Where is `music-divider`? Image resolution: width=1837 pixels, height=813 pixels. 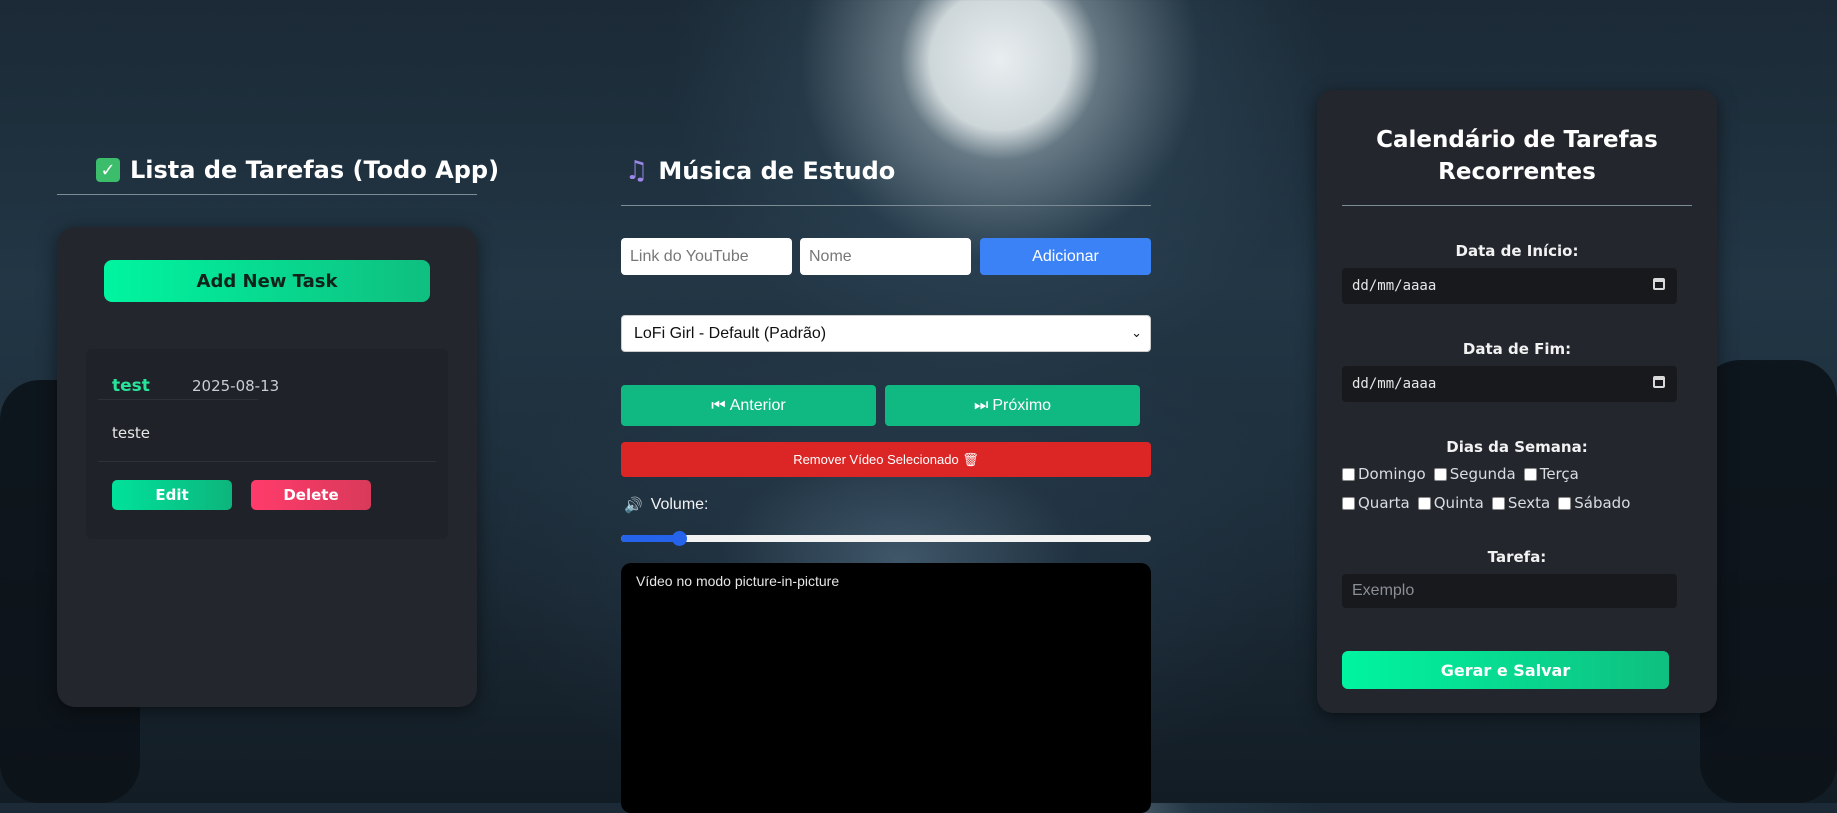 music-divider is located at coordinates (886, 205).